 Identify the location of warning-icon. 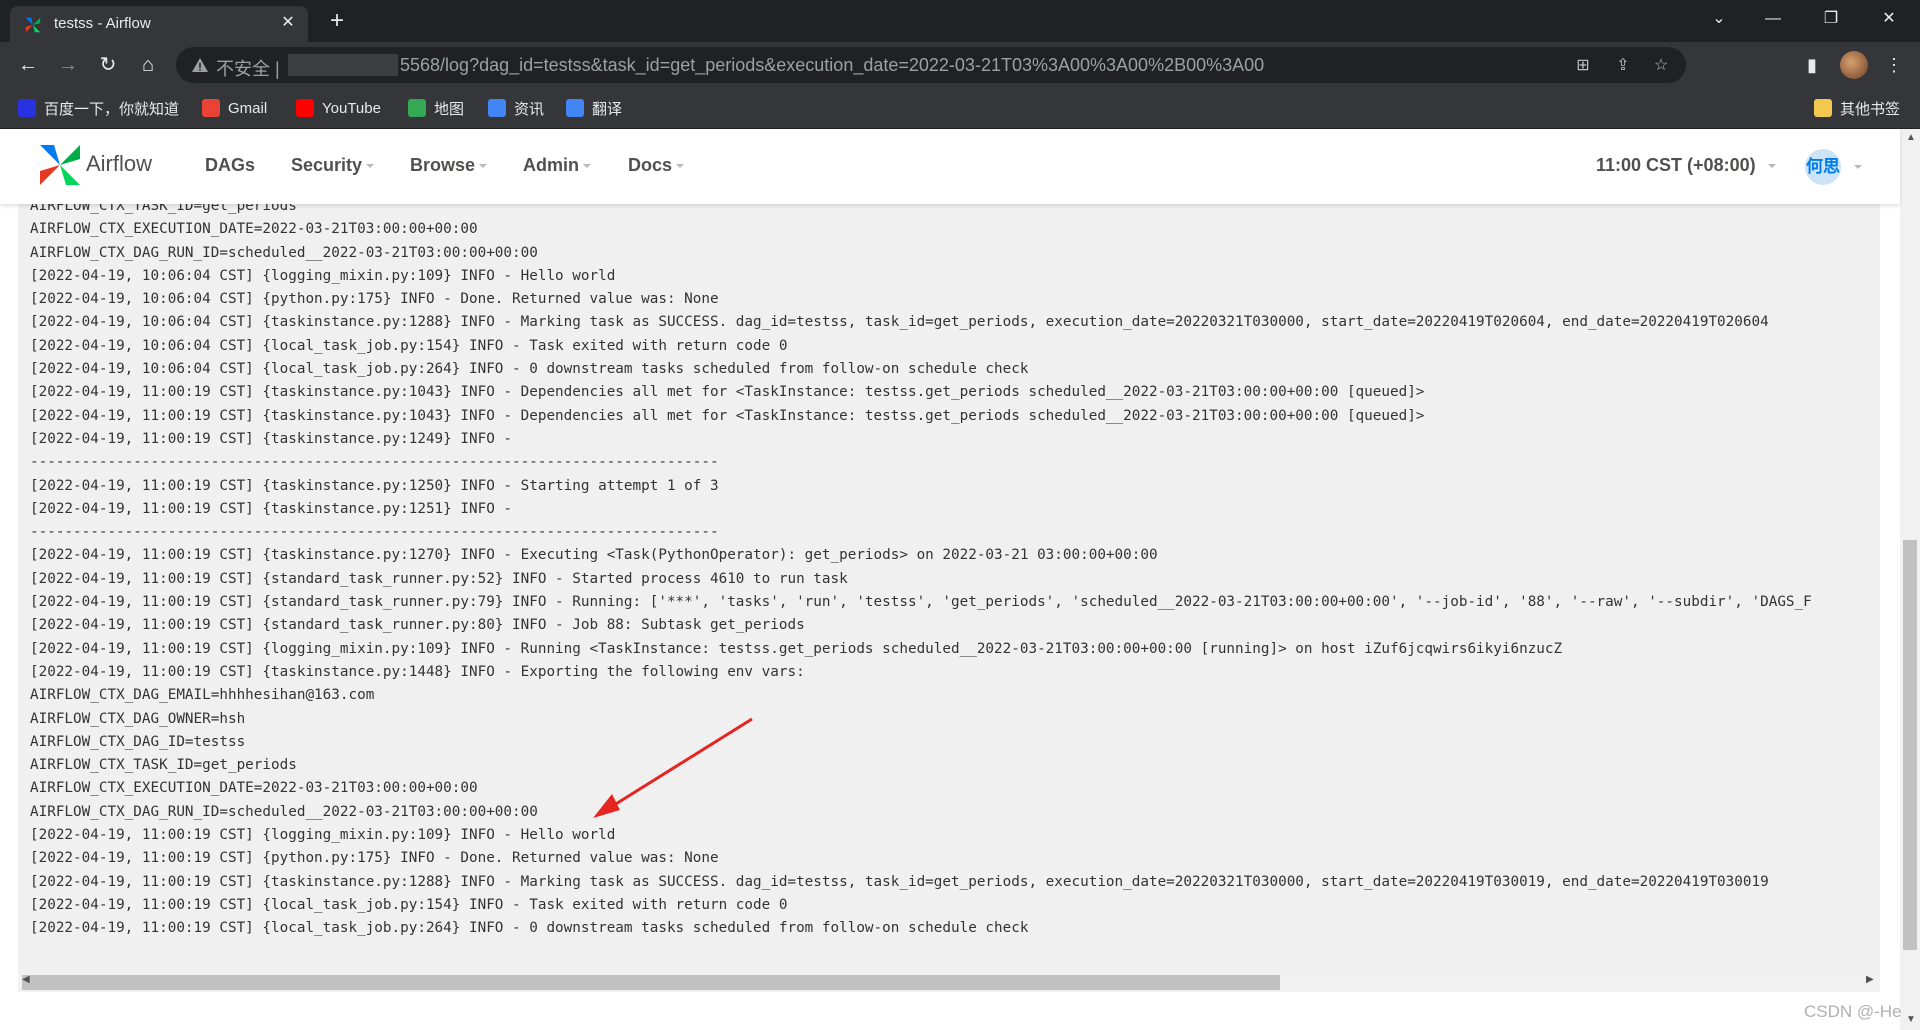
(200, 65).